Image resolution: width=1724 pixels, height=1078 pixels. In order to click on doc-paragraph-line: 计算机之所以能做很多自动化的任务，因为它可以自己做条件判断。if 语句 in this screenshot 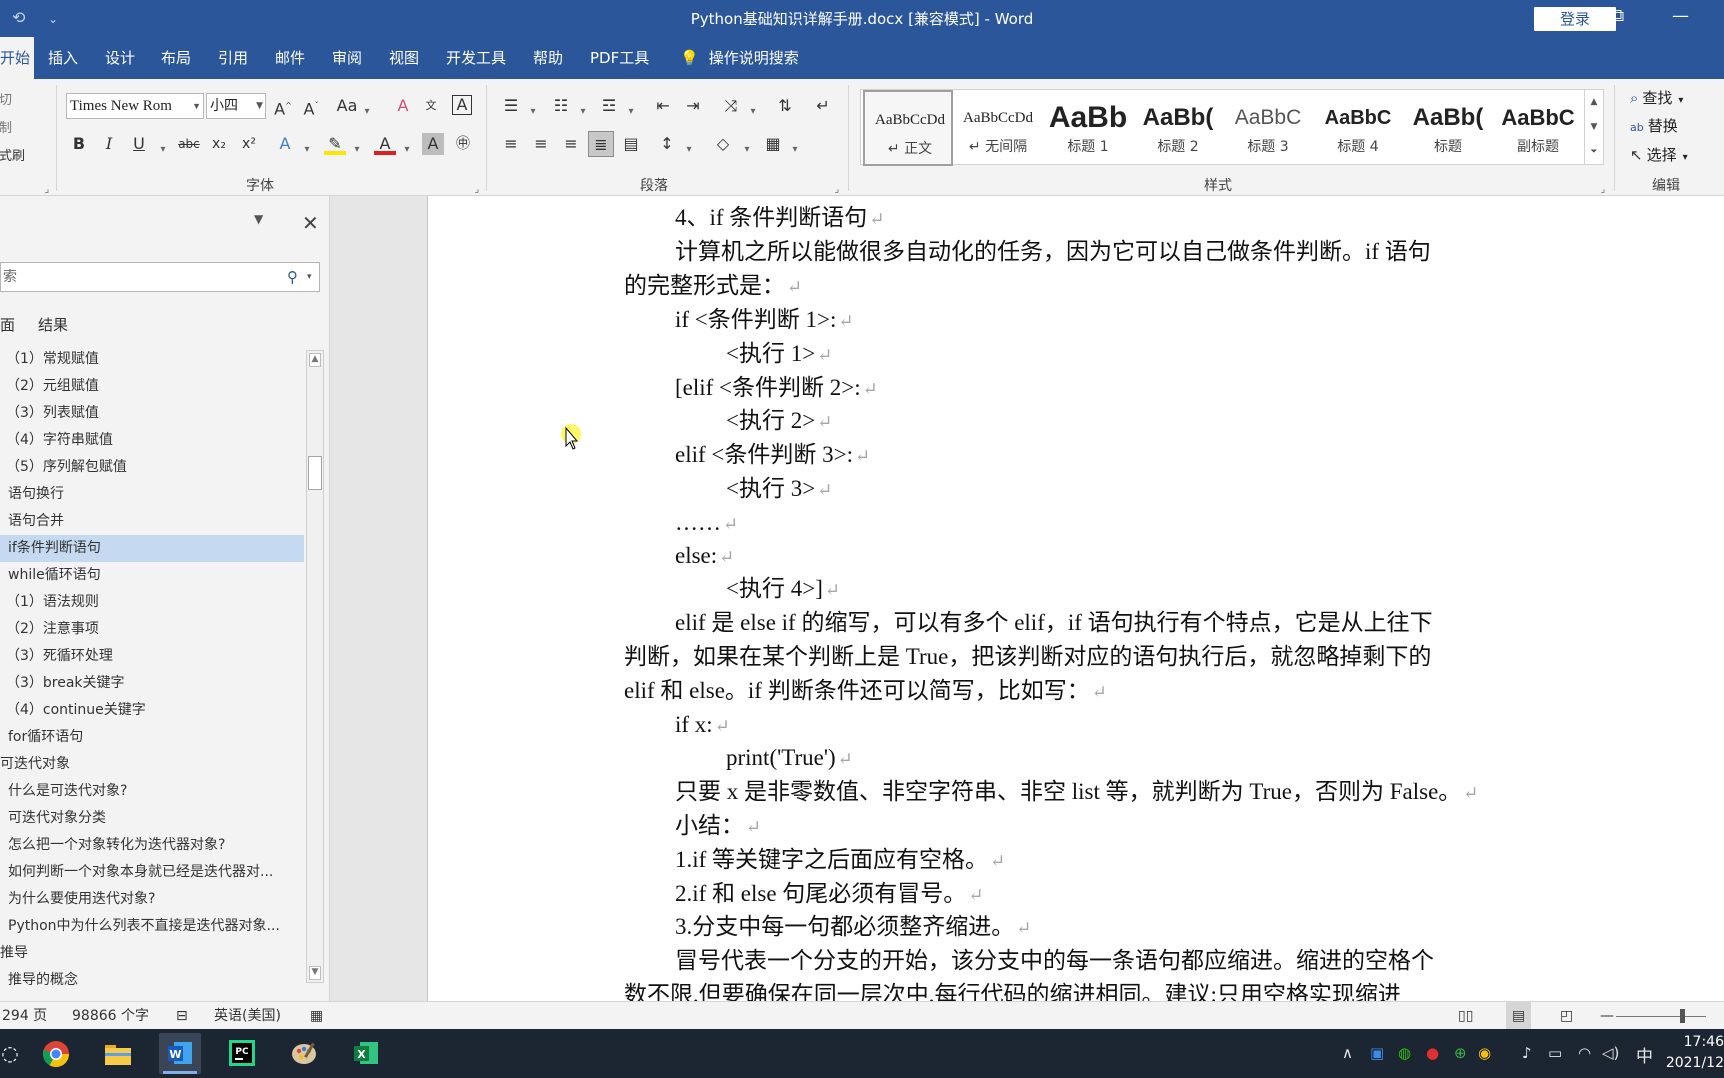, I will do `click(1053, 252)`.